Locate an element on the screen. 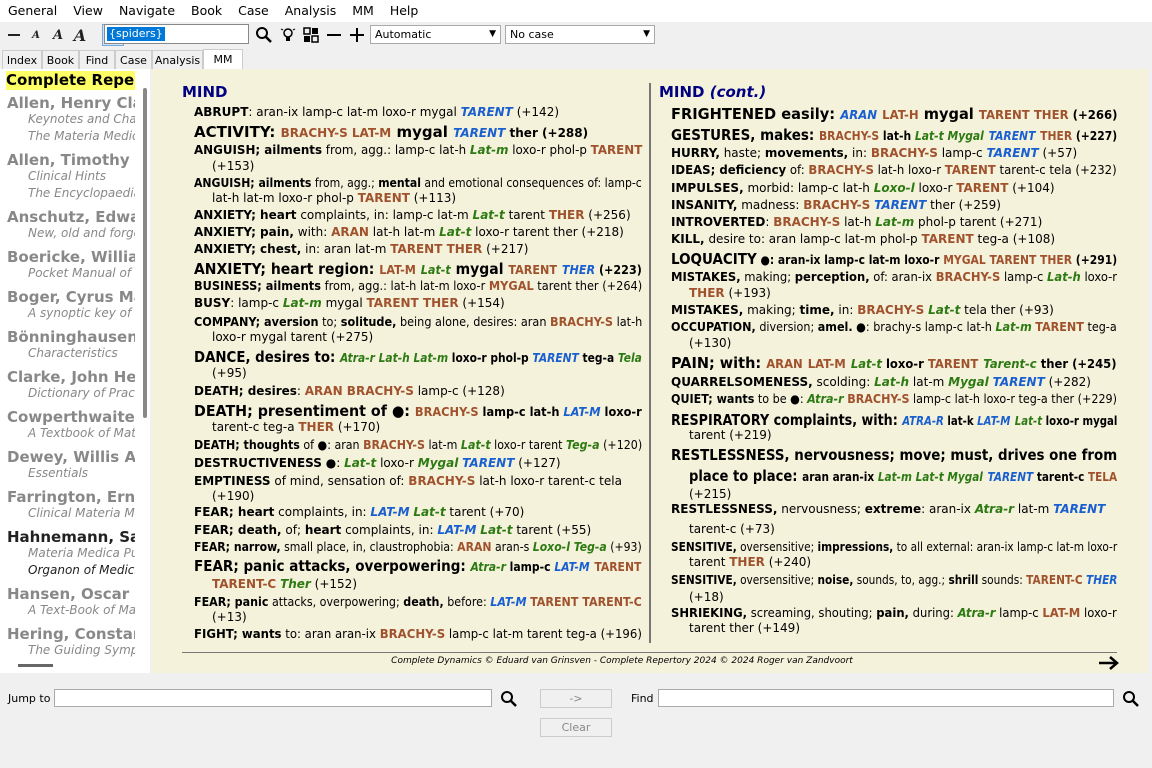 The width and height of the screenshot is (1152, 768). lightbulb-icon is located at coordinates (288, 35).